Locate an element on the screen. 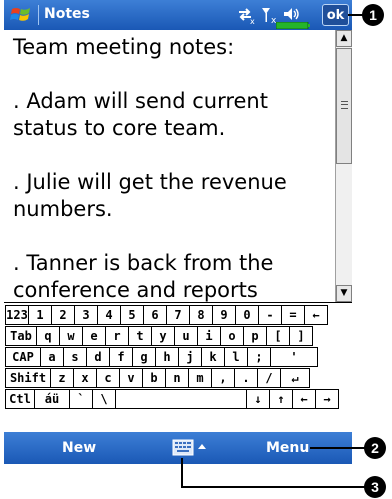  key: [ is located at coordinates (278, 336).